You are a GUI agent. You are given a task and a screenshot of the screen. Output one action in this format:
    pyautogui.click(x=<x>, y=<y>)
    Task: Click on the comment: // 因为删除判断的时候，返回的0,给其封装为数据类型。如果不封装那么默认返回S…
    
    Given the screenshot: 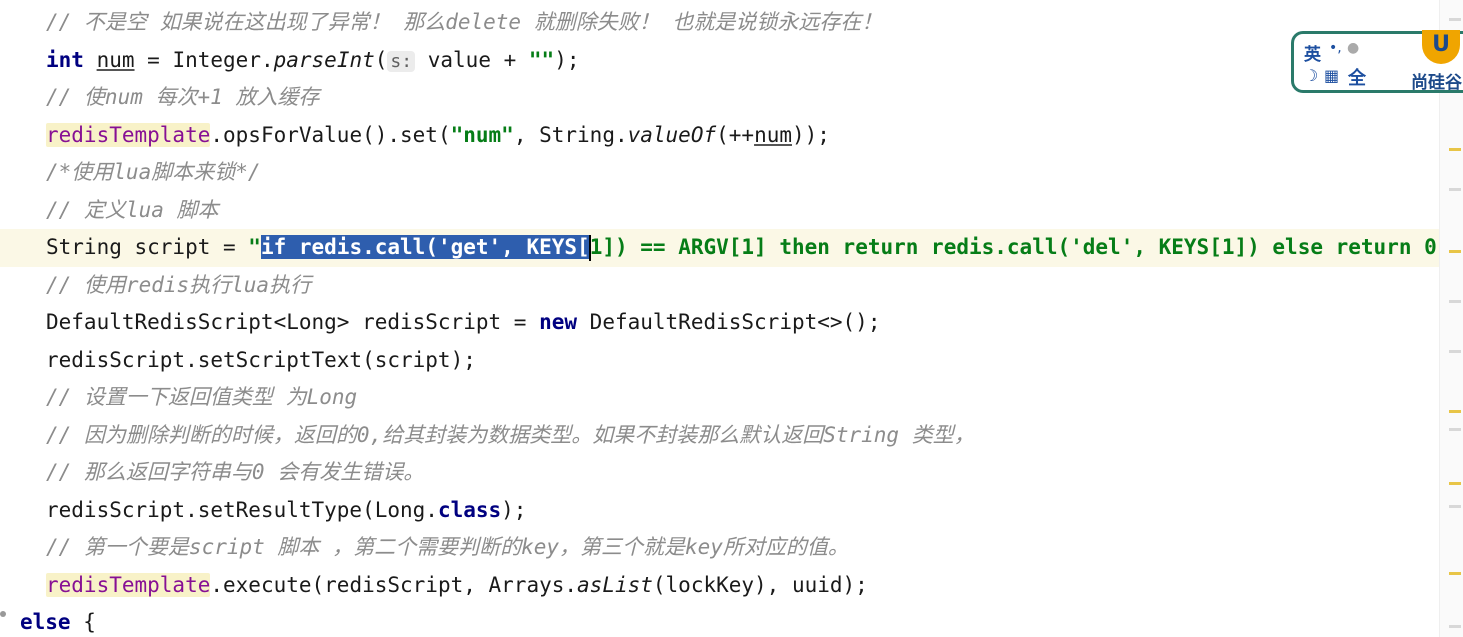 What is the action you would take?
    pyautogui.click(x=510, y=435)
    